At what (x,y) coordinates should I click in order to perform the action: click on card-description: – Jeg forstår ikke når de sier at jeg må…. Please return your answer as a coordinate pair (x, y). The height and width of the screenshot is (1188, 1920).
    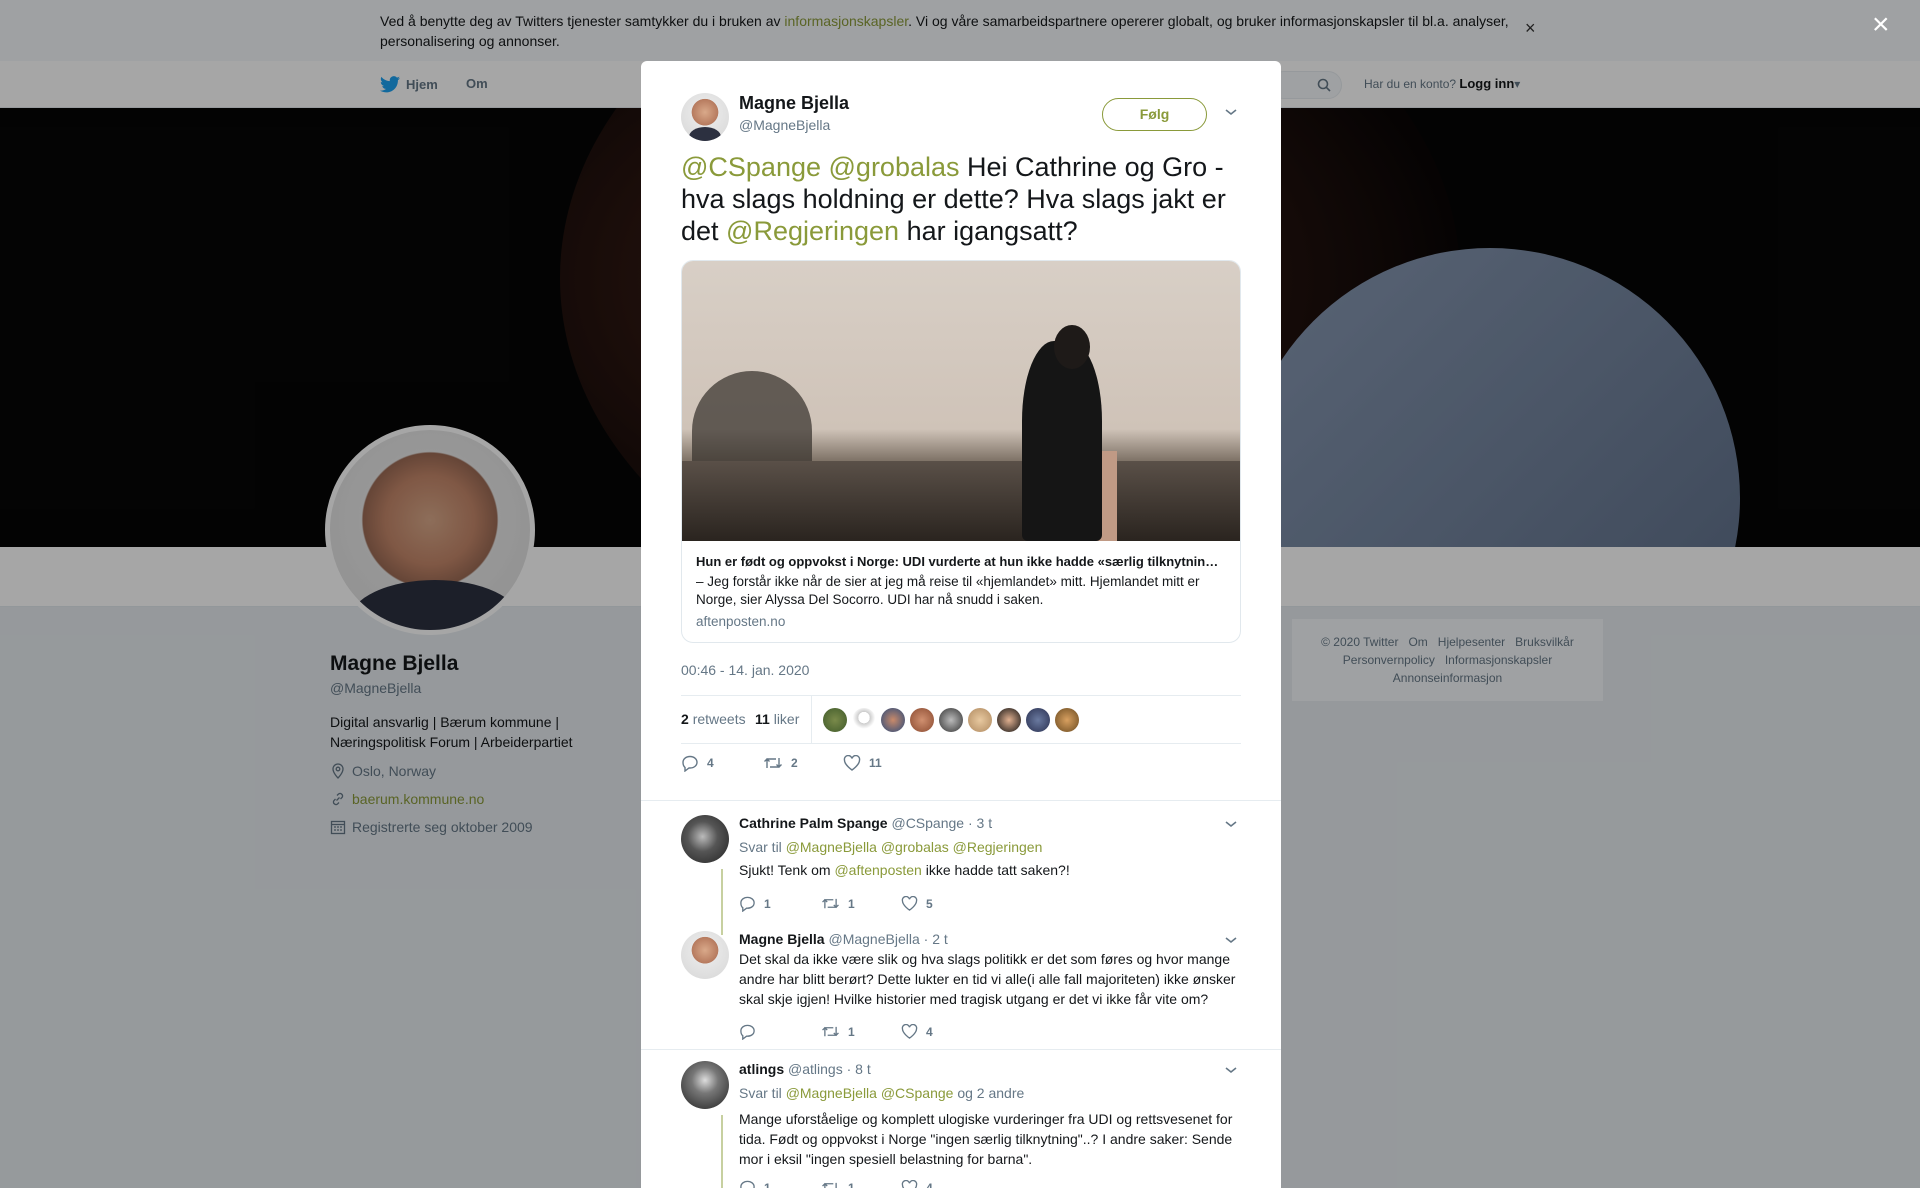
    Looking at the image, I should click on (948, 590).